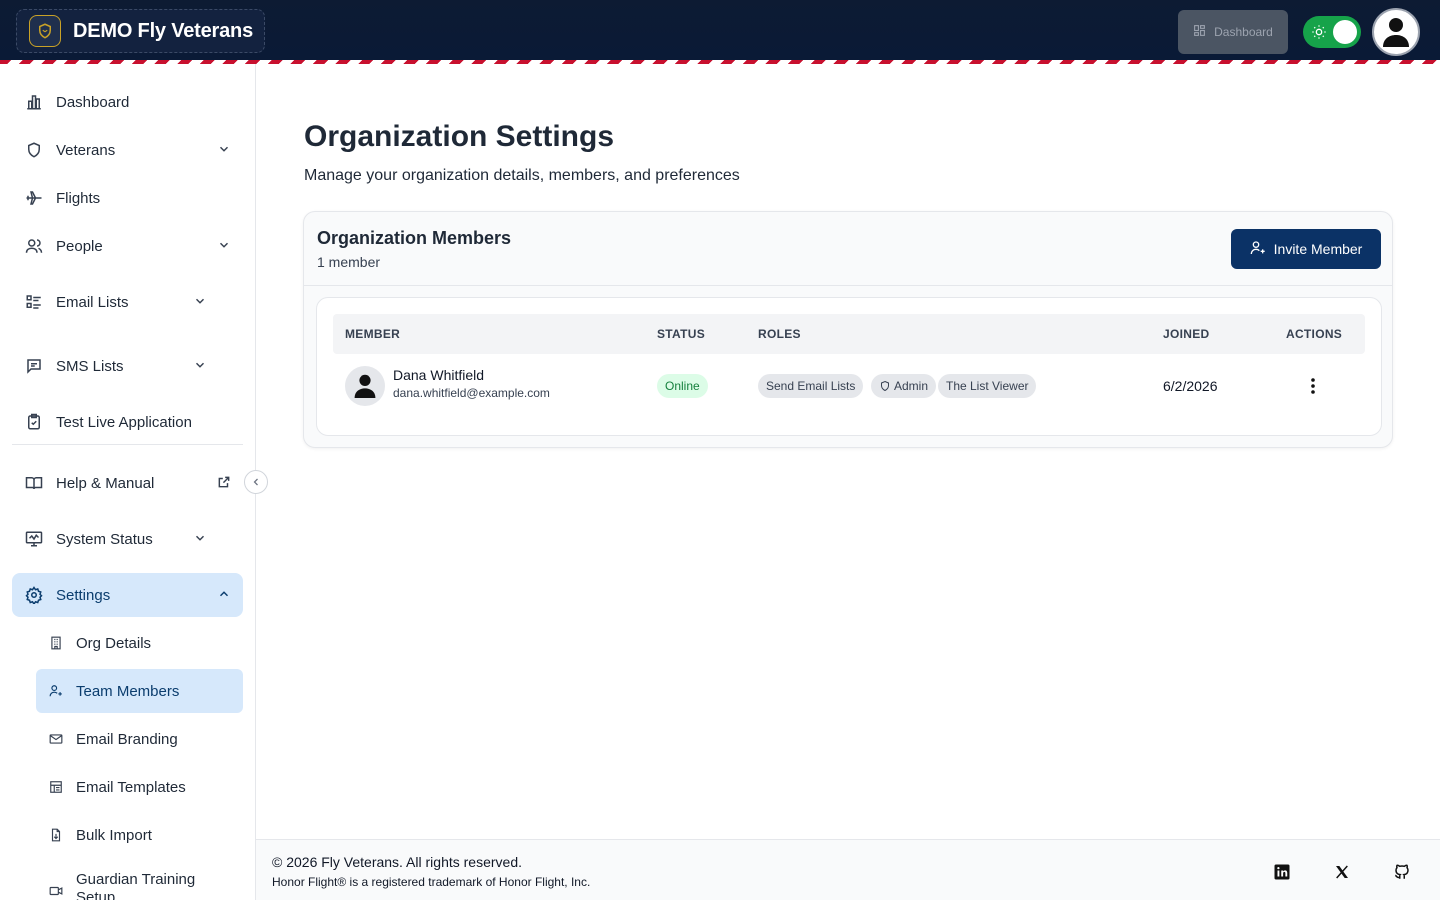  What do you see at coordinates (1190, 386) in the screenshot?
I see `joined-date: 6/2/2026` at bounding box center [1190, 386].